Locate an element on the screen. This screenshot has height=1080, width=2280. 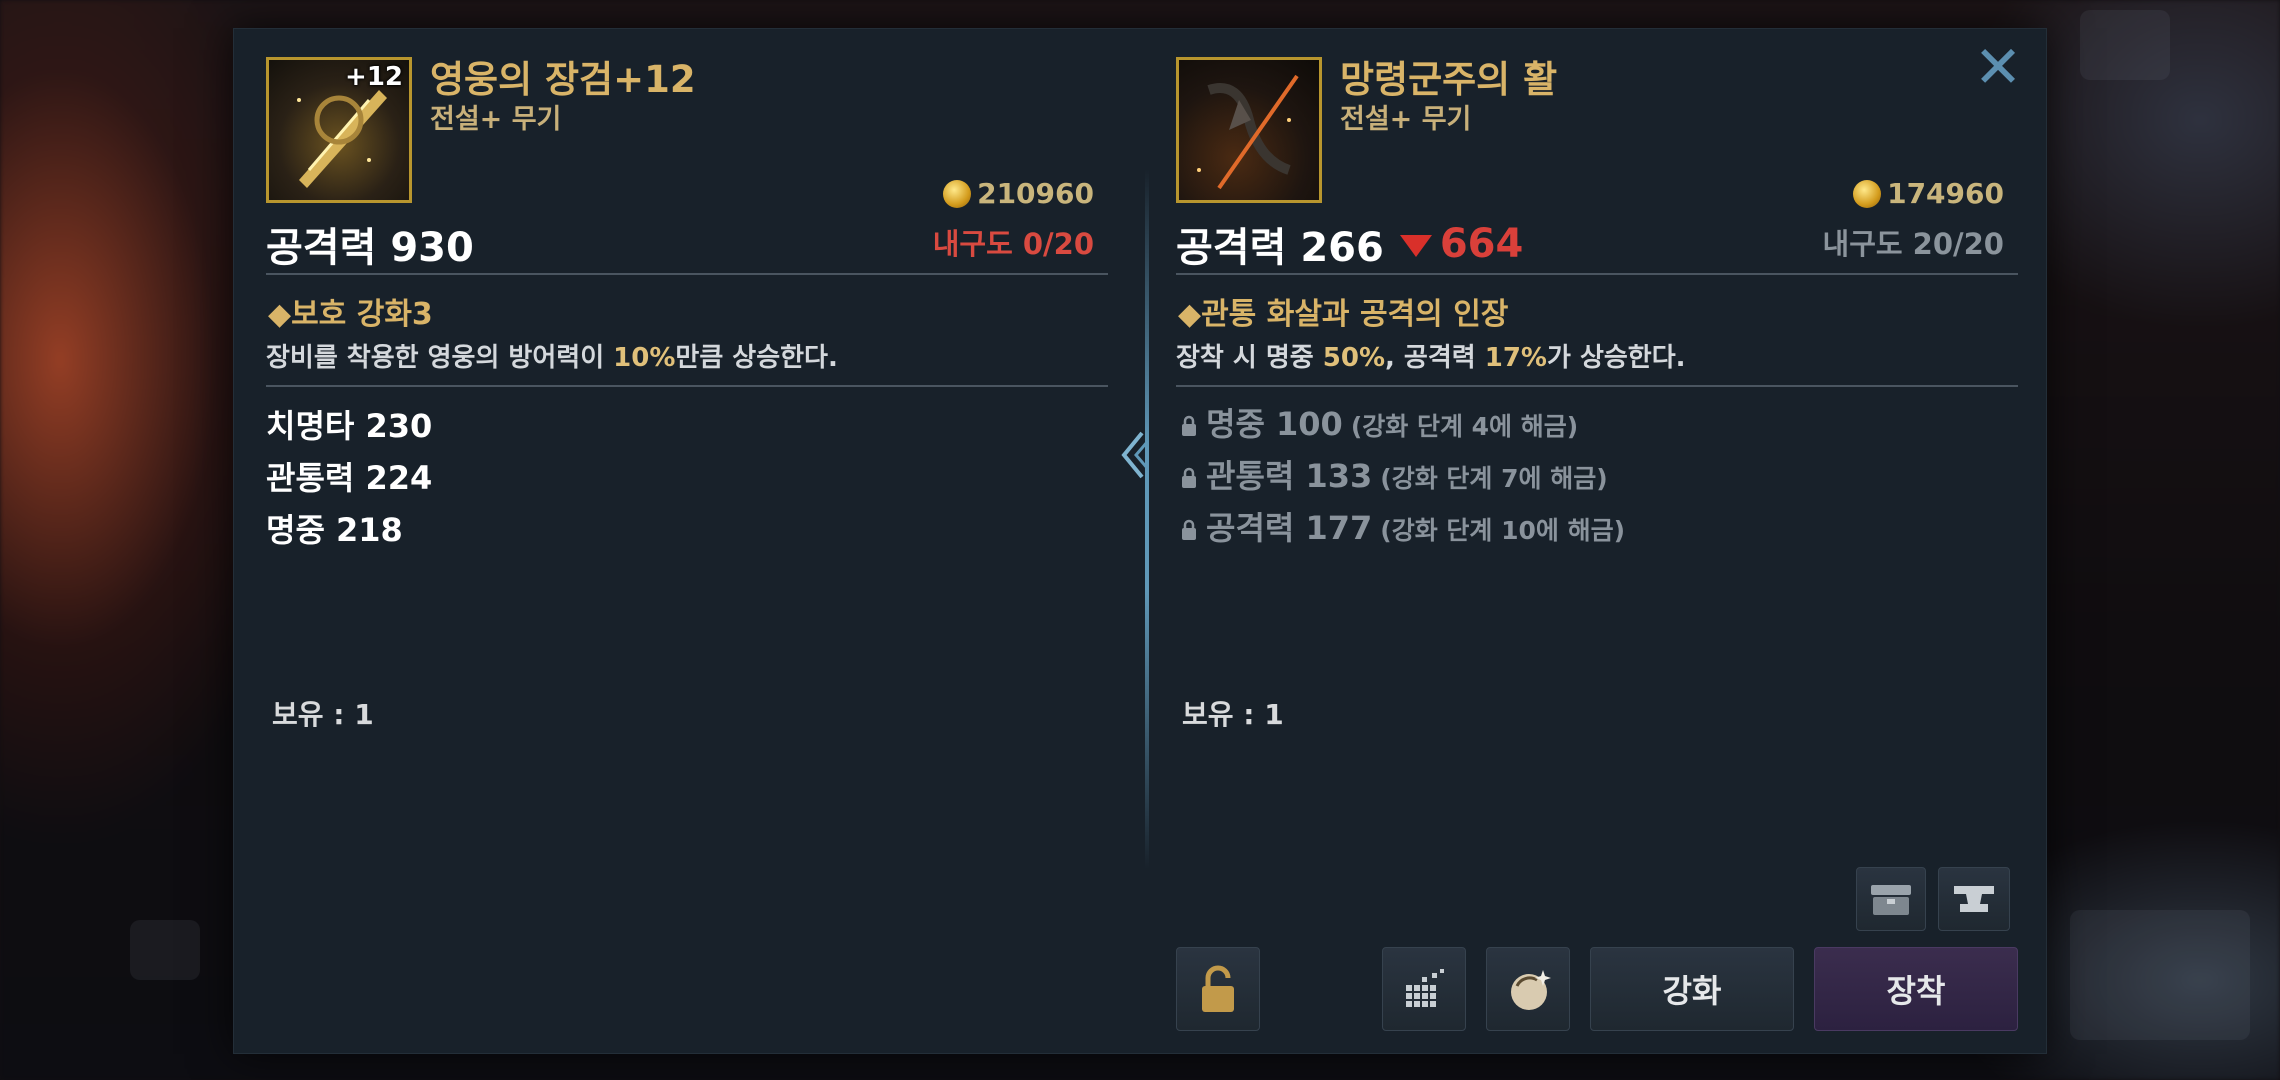
attack-power: 공격력 266 664 is located at coordinates (1349, 244).